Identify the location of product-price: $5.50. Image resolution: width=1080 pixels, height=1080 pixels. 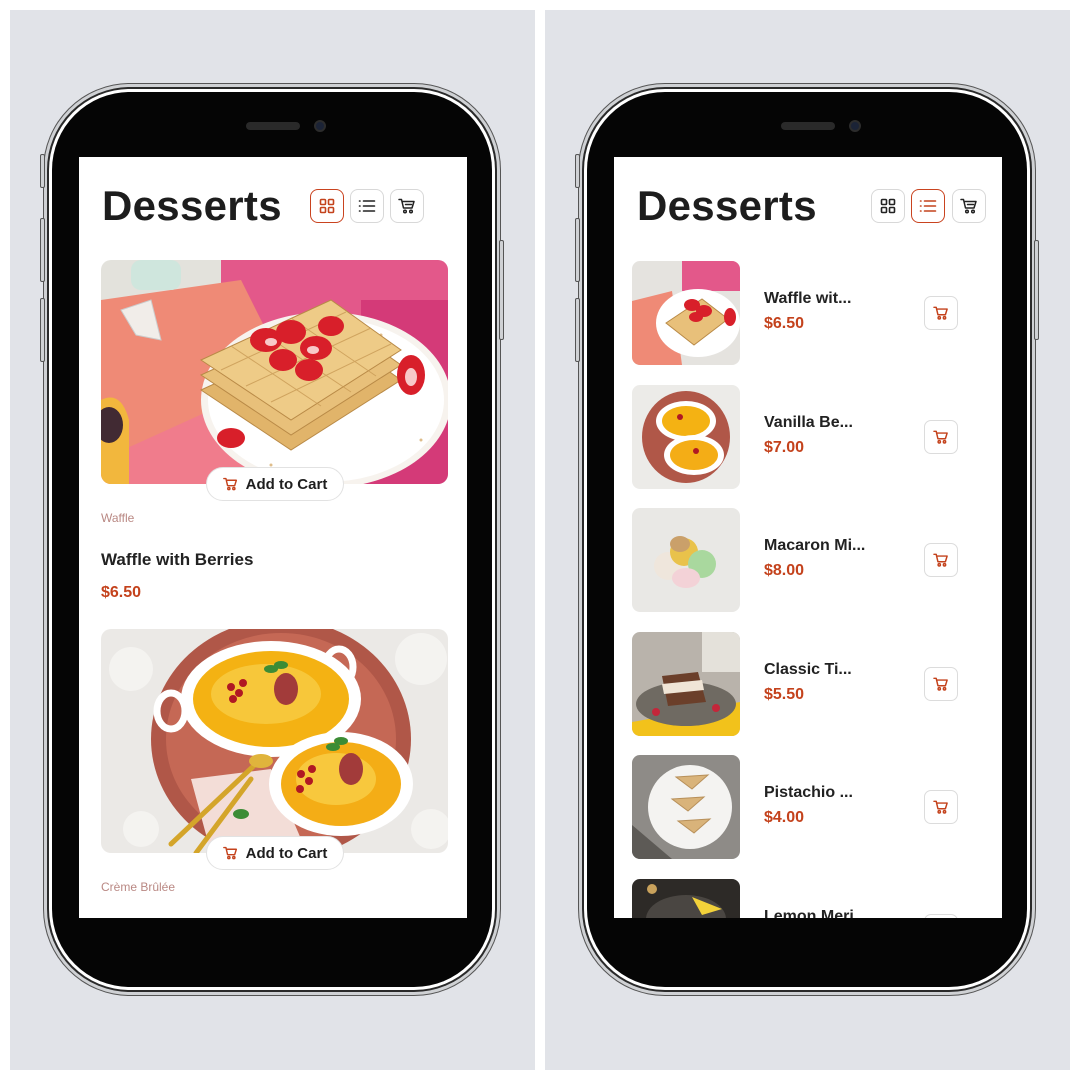
(784, 694).